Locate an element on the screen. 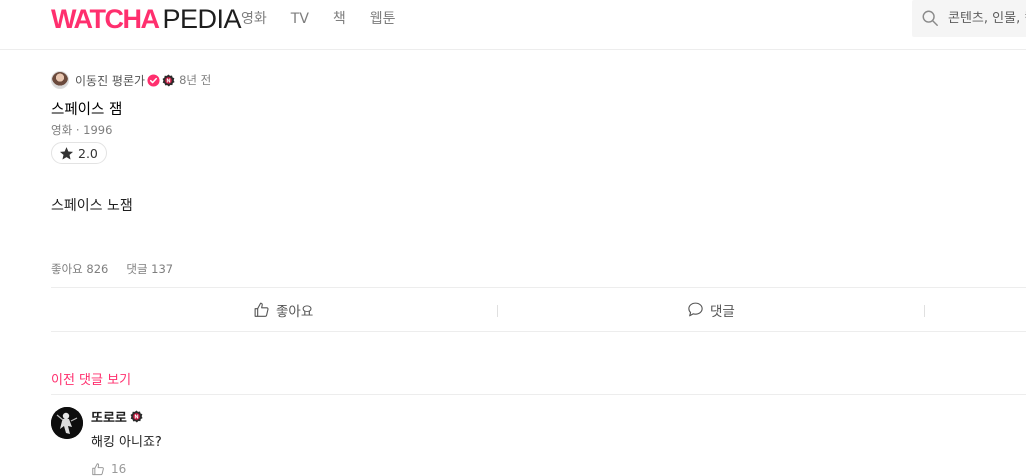 Image resolution: width=1026 pixels, height=476 pixels. comment-text: 해킹 아니죠? is located at coordinates (126, 442).